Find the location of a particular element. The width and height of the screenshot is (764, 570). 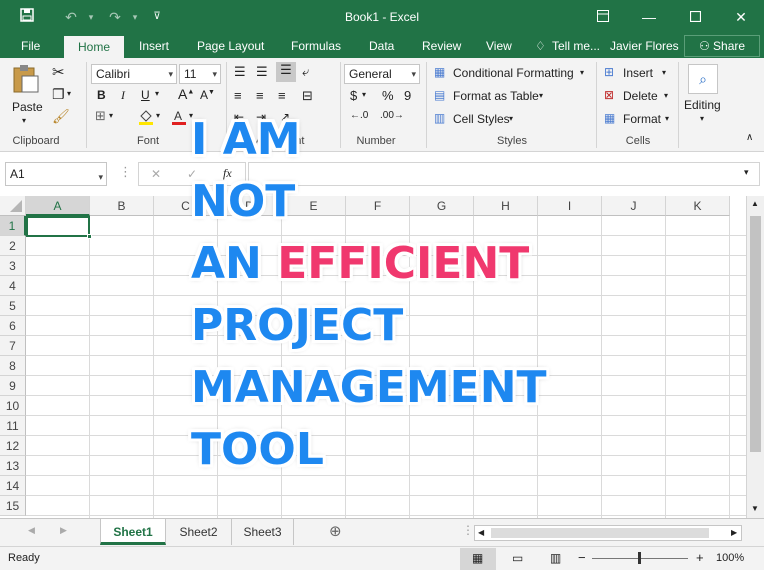

format-as-table-button: Format as Table is located at coordinates (496, 96).